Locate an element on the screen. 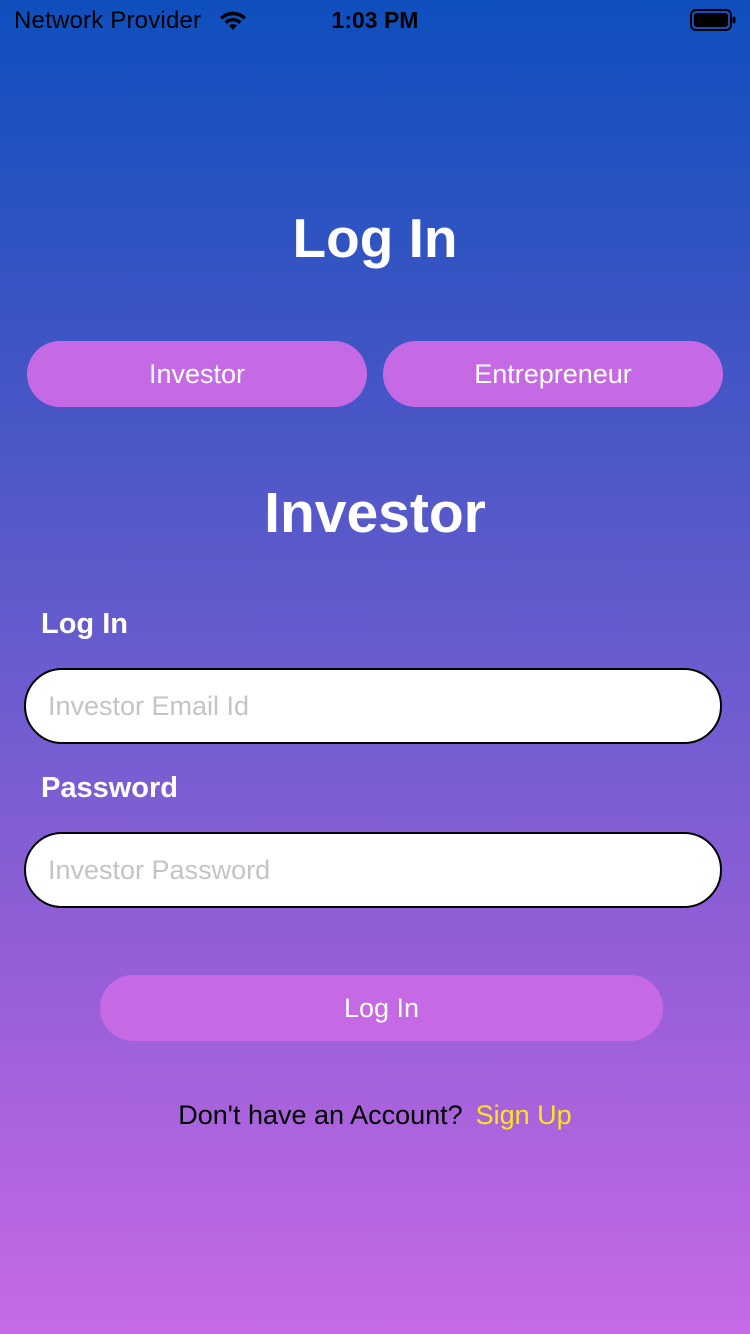  clock: 1:03 PM is located at coordinates (375, 20).